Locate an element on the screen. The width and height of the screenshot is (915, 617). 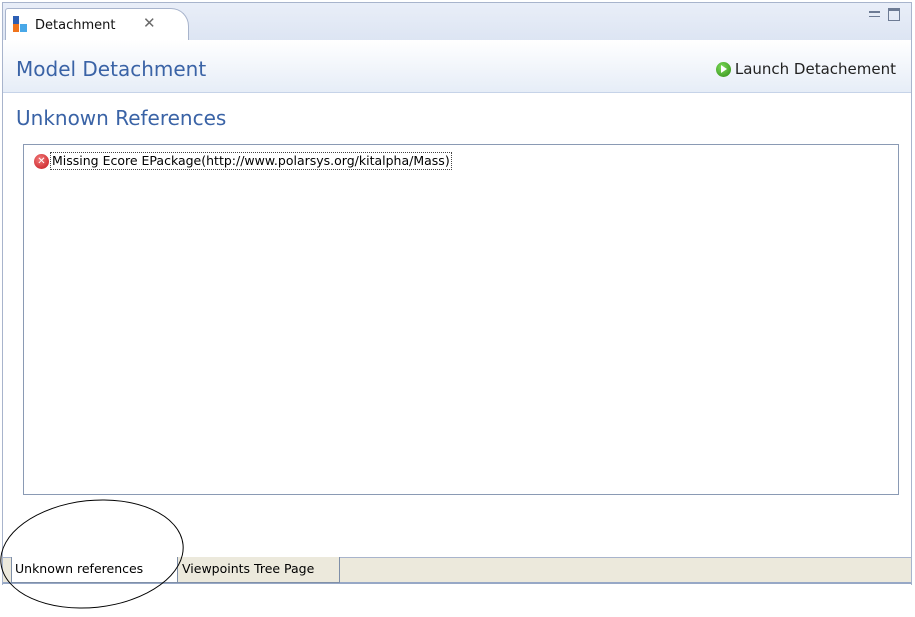
minimize-icon is located at coordinates (874, 14).